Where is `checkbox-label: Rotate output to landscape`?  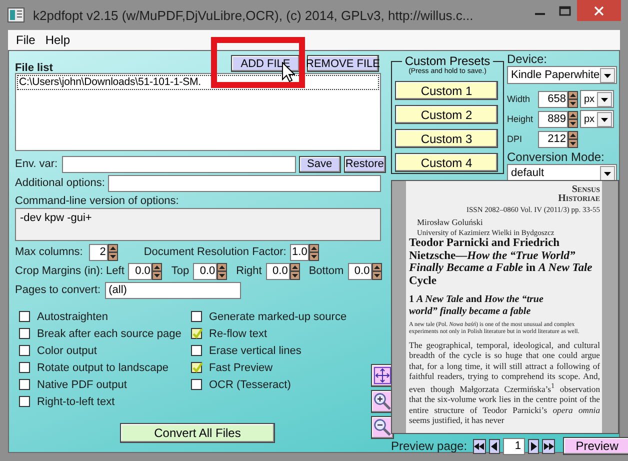
checkbox-label: Rotate output to landscape is located at coordinates (102, 368).